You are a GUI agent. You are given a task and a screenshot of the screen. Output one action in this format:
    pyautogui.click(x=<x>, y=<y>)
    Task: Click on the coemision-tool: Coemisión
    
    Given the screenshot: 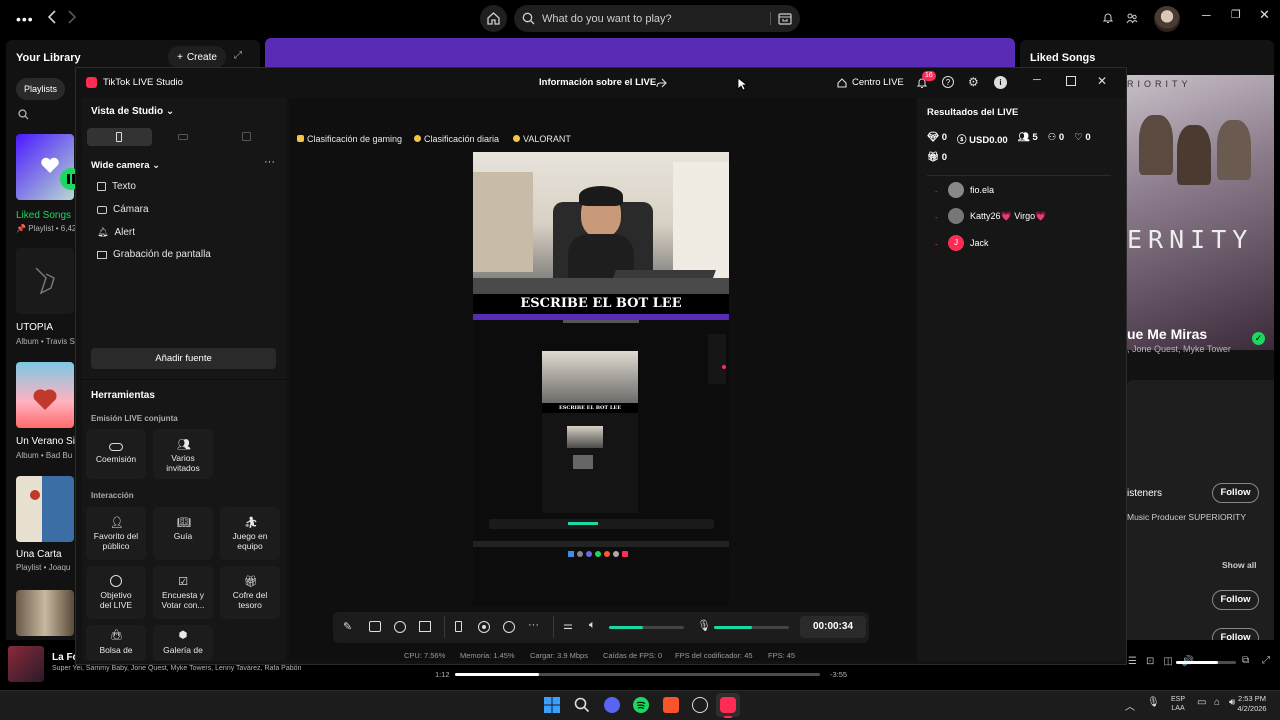 What is the action you would take?
    pyautogui.click(x=116, y=454)
    